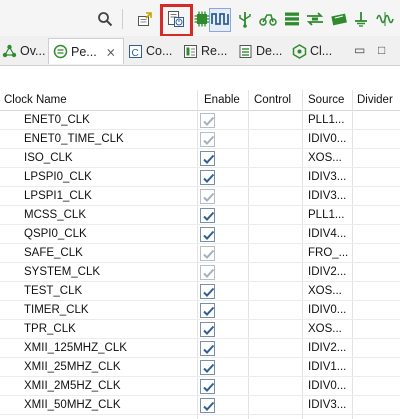 This screenshot has height=419, width=400. What do you see at coordinates (72, 386) in the screenshot?
I see `clock-name-cell: XMII_2M5HZ_CLK` at bounding box center [72, 386].